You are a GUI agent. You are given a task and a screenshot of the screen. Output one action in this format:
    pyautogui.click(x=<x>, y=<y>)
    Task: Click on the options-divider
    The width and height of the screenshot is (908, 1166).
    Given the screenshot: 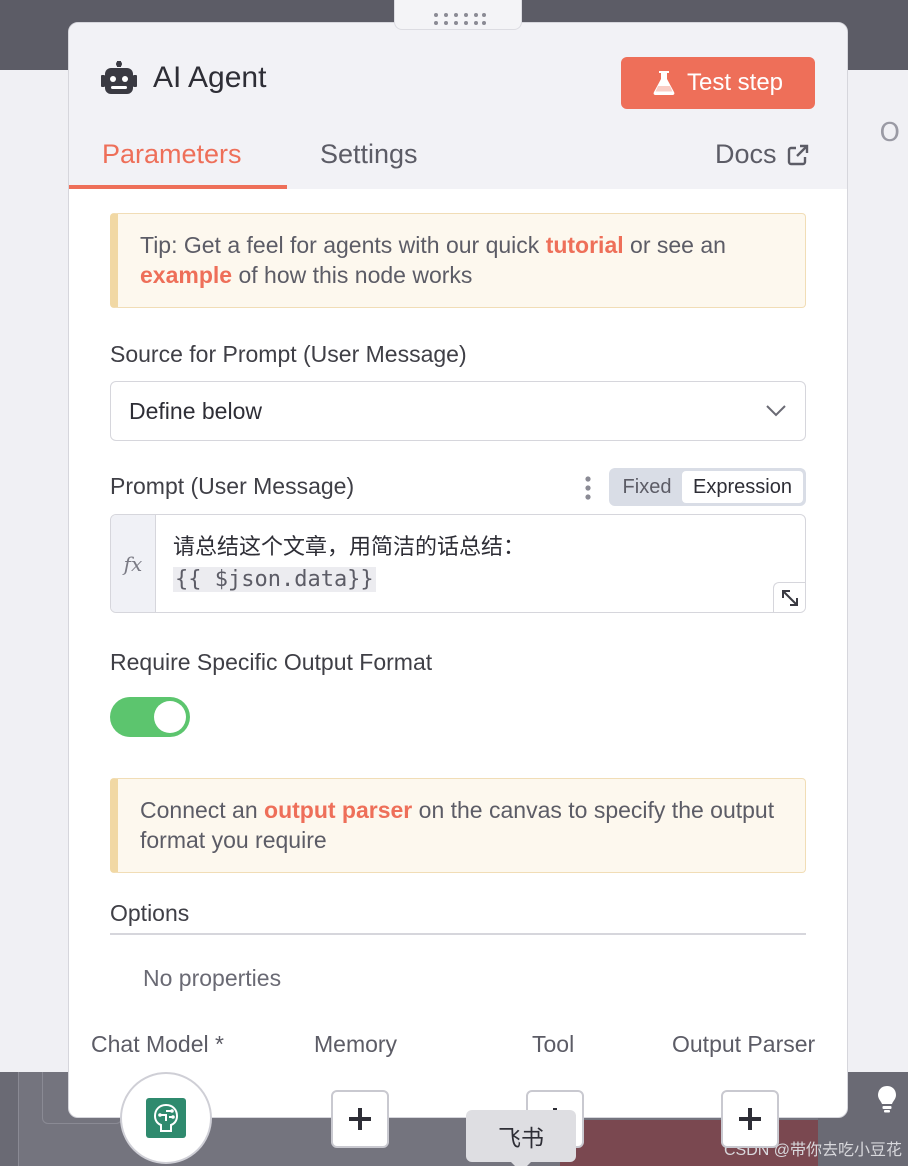 What is the action you would take?
    pyautogui.click(x=458, y=934)
    